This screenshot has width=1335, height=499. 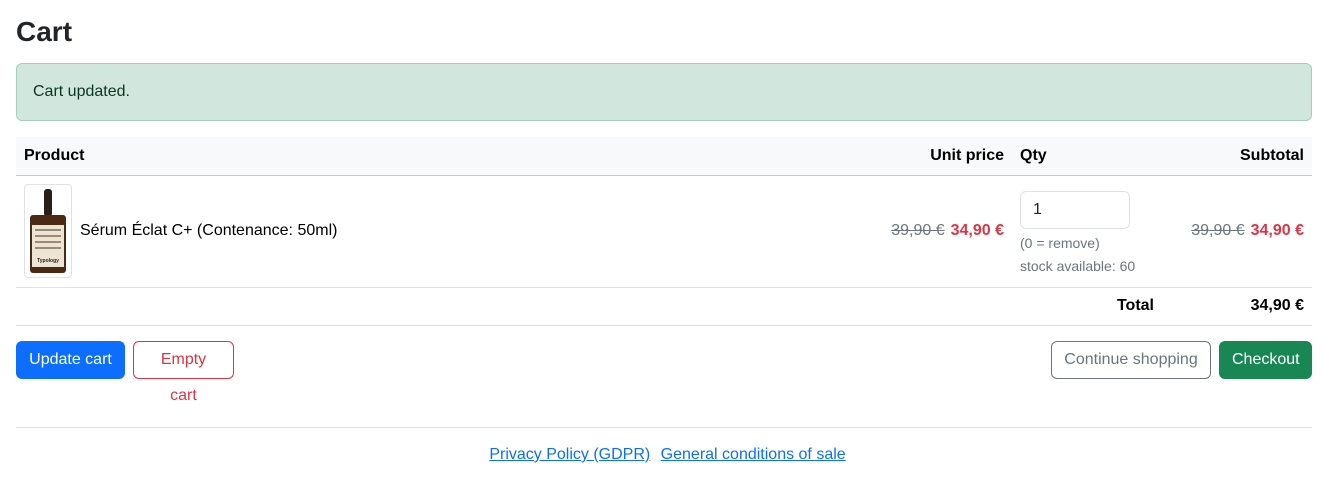 I want to click on subtotal-new: 34,90 €, so click(x=1277, y=230).